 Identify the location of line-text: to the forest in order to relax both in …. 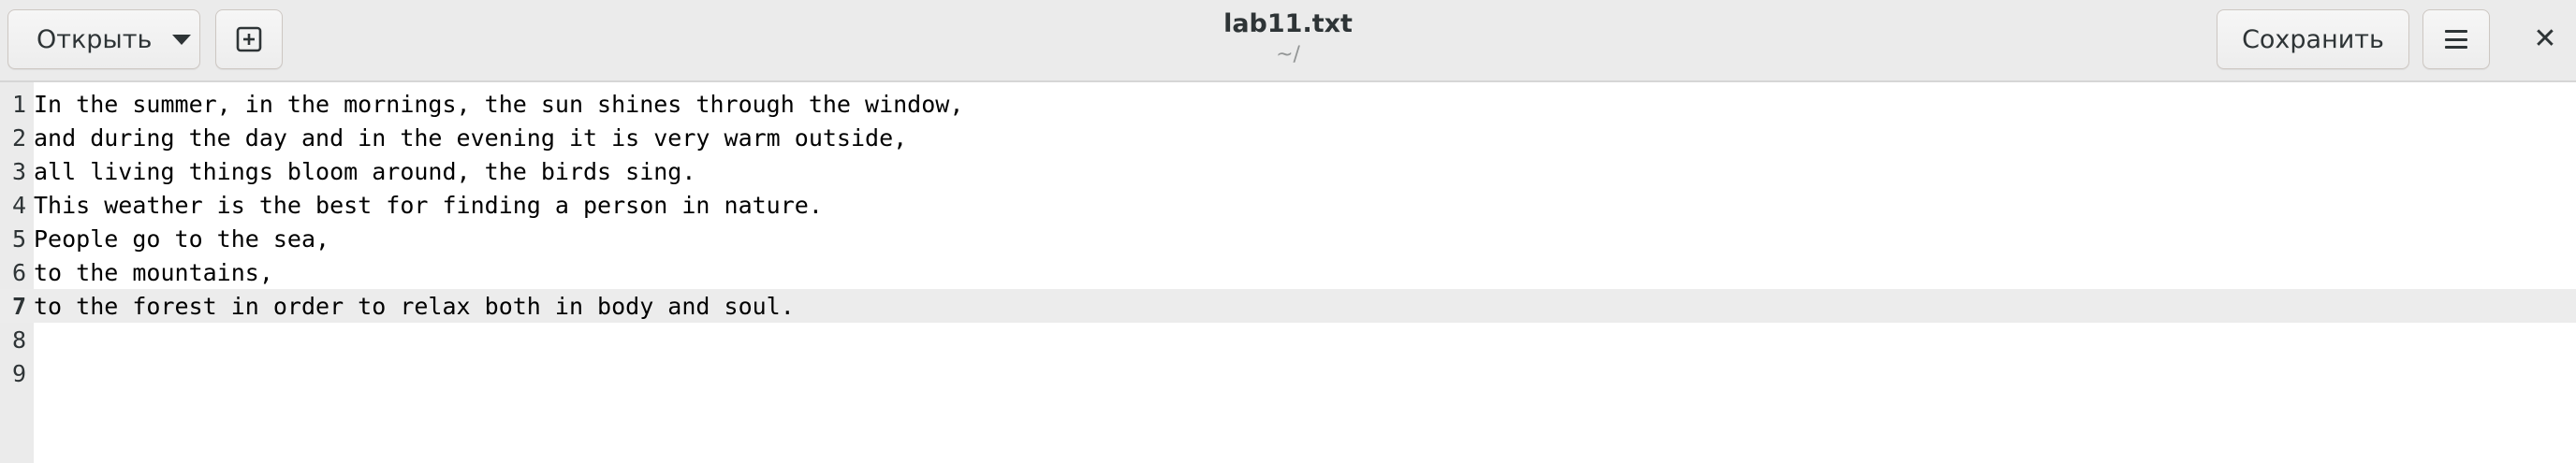
(412, 306).